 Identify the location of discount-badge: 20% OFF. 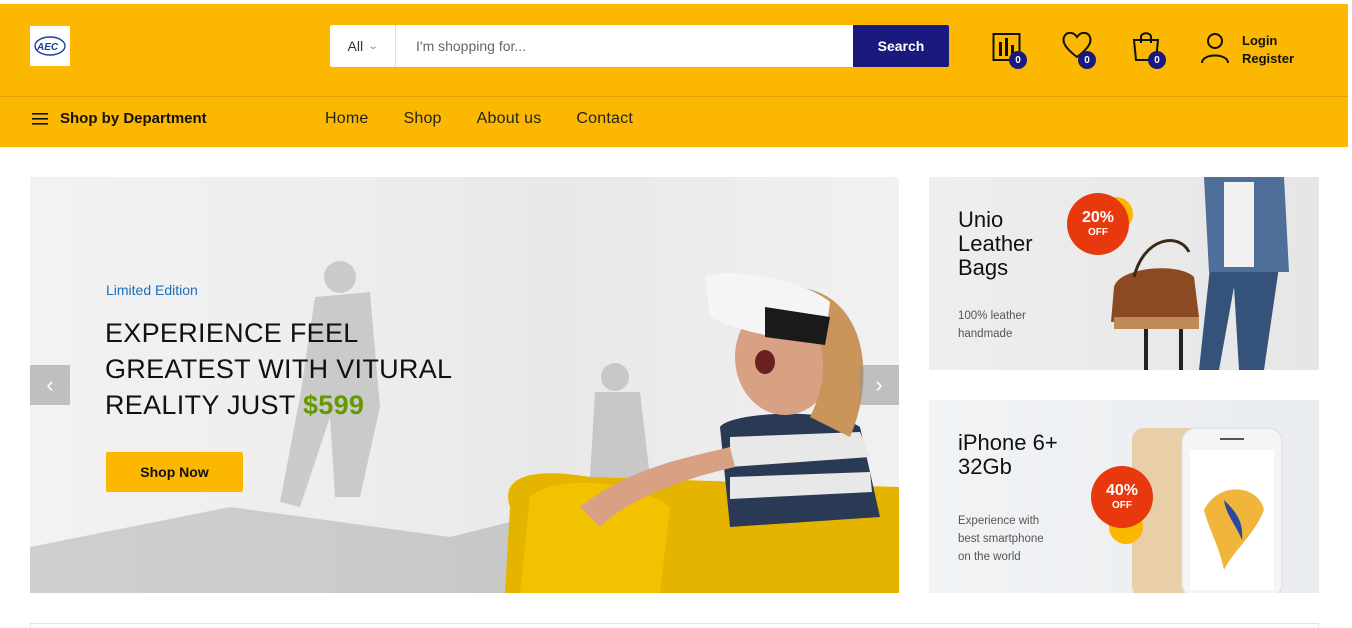
(1098, 224).